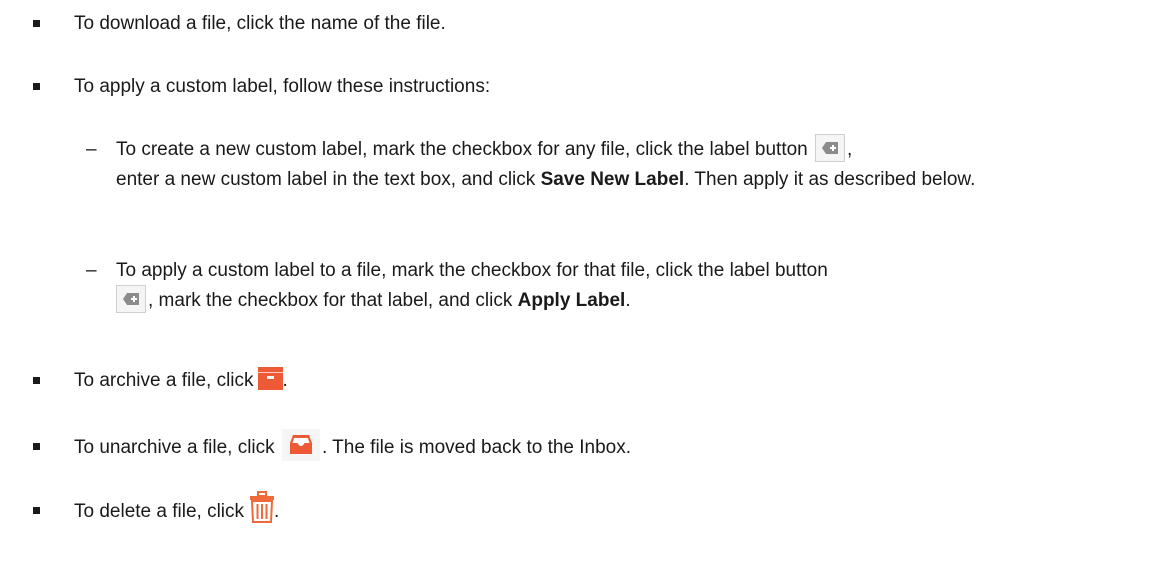  I want to click on save-new-label-text: Save New Label, so click(612, 179).